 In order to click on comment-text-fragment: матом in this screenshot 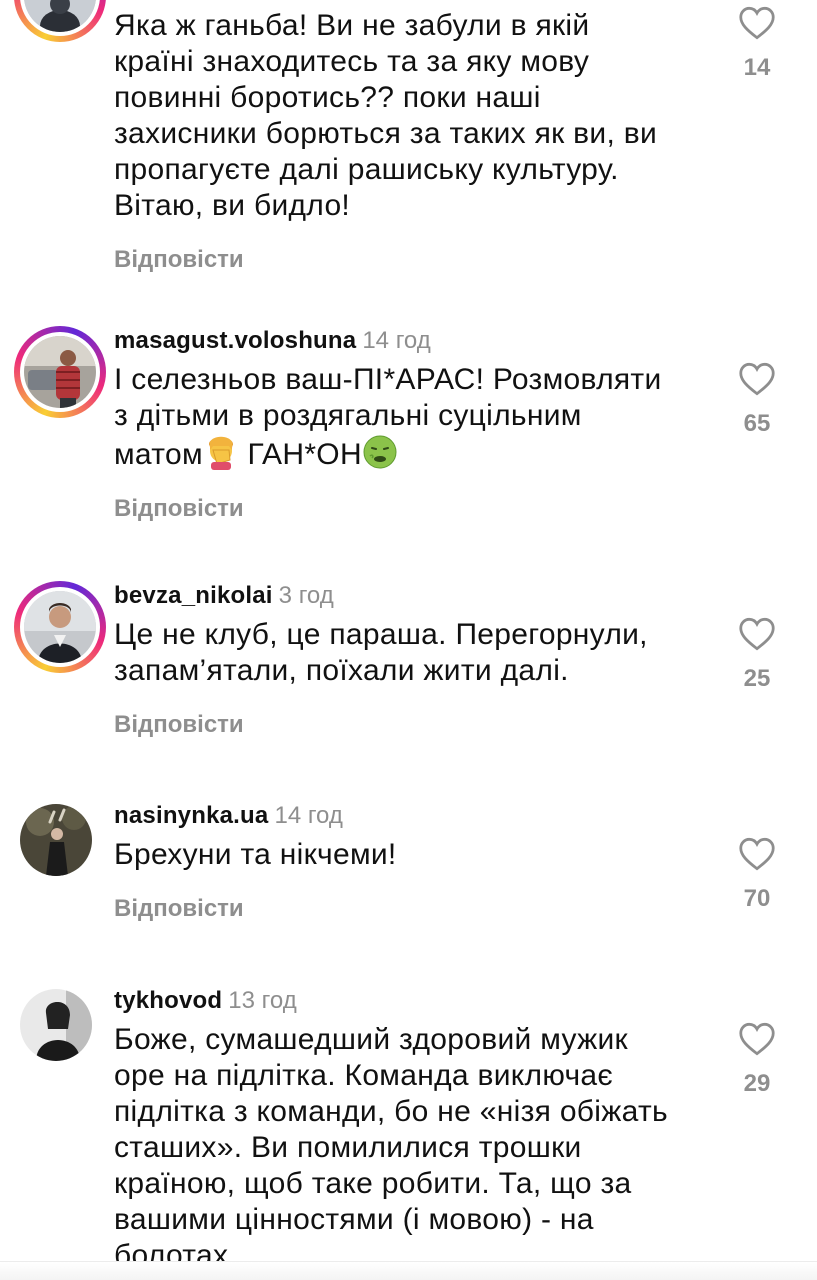, I will do `click(158, 454)`.